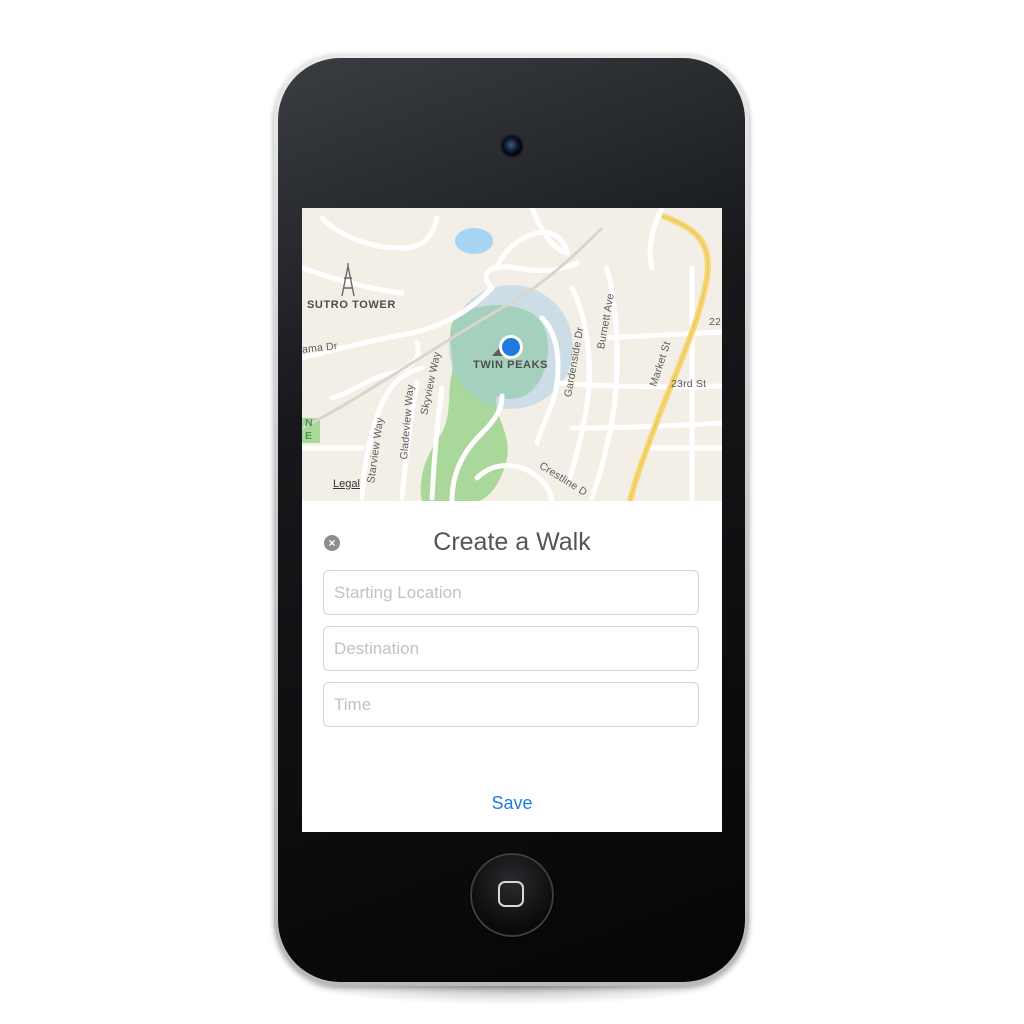 This screenshot has width=1024, height=1024. Describe the element at coordinates (715, 322) in the screenshot. I see `map-label-22: 22` at that location.